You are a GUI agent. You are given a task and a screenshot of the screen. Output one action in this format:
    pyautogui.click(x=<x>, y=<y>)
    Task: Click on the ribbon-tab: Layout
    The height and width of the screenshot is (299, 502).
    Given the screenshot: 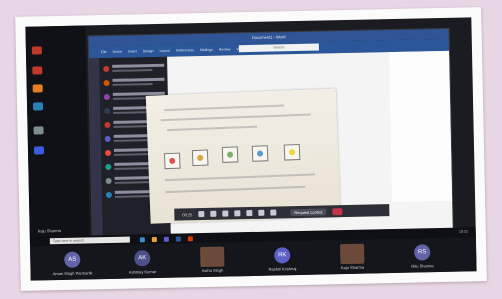 What is the action you would take?
    pyautogui.click(x=165, y=51)
    